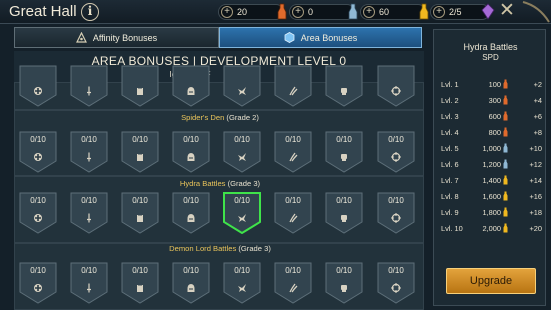 The width and height of the screenshot is (551, 310). Describe the element at coordinates (38, 86) in the screenshot. I see `bonus-tile-hp` at that location.